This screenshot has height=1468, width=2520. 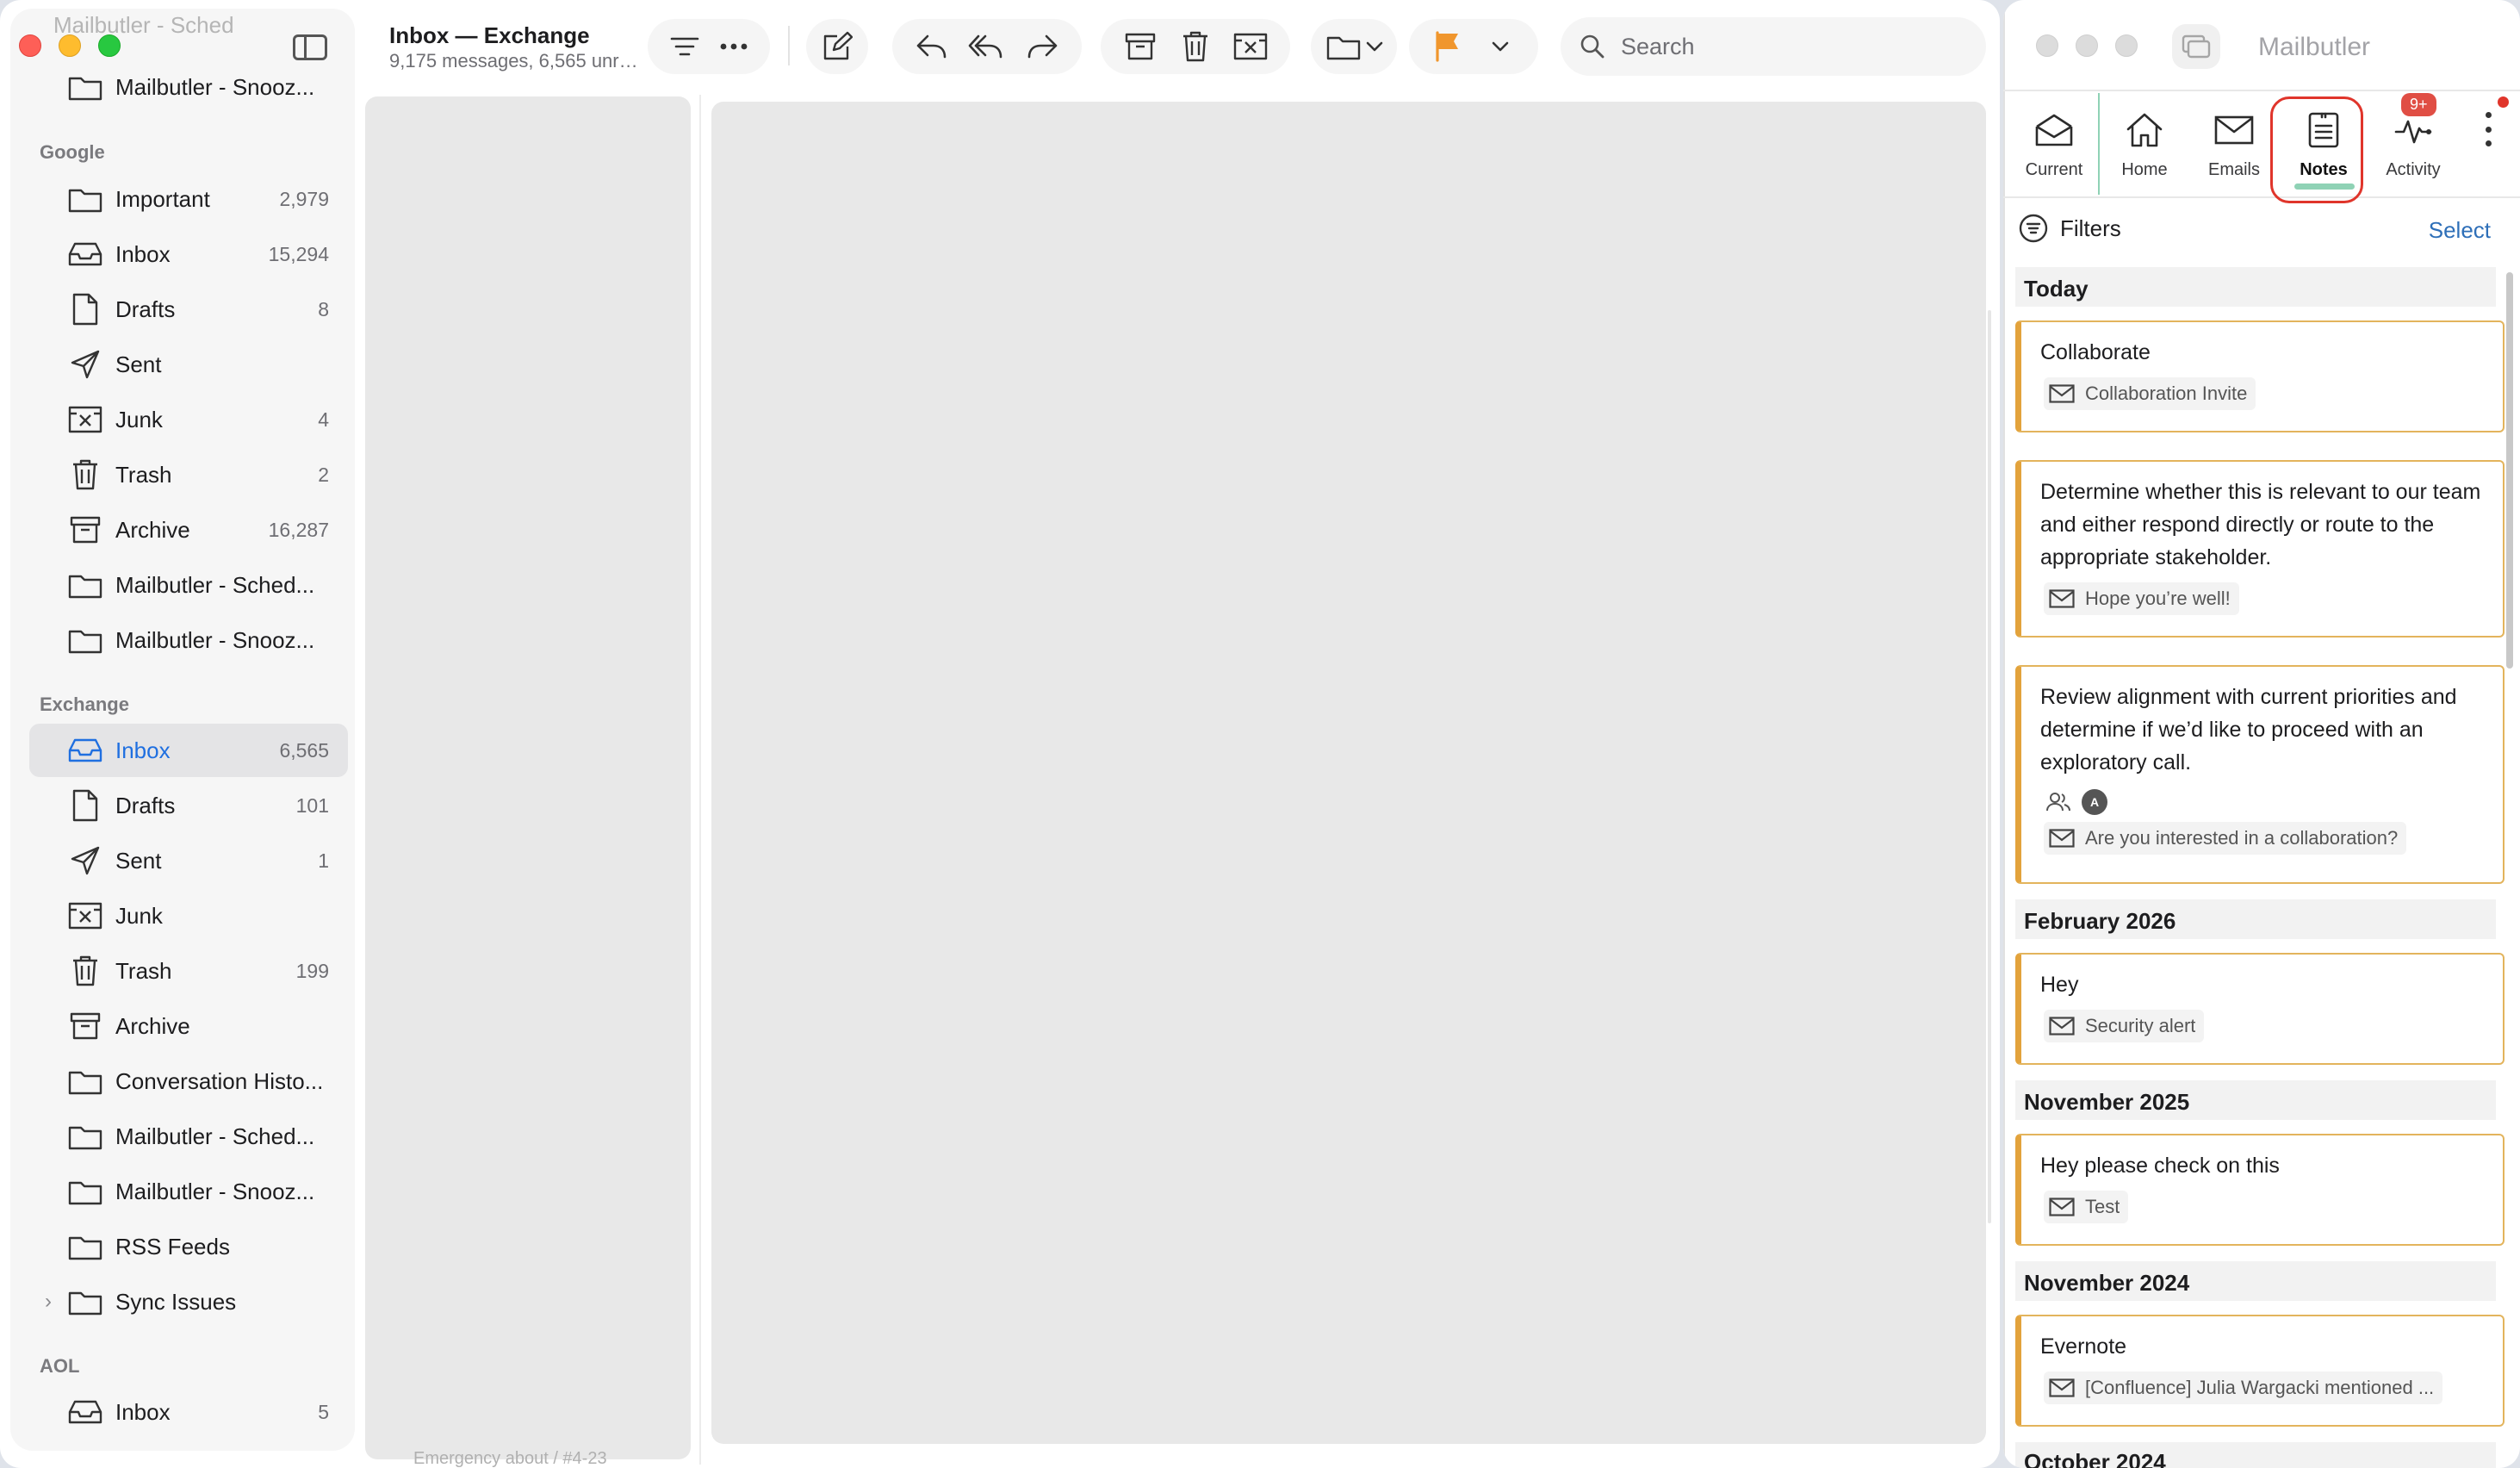 What do you see at coordinates (189, 860) in the screenshot?
I see `sidebar-item-exchange-sent: Sent 1` at bounding box center [189, 860].